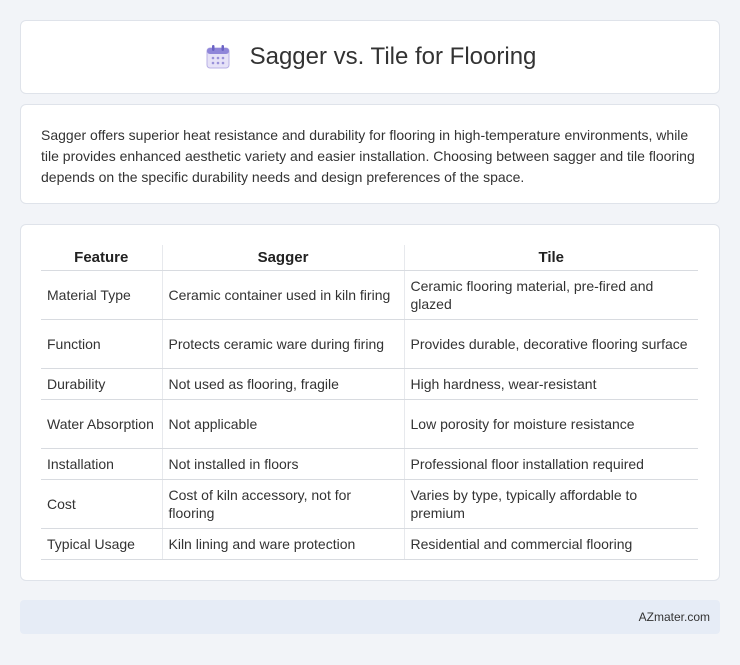 The width and height of the screenshot is (740, 665). I want to click on cell-sagger: Not installed in floors, so click(282, 464).